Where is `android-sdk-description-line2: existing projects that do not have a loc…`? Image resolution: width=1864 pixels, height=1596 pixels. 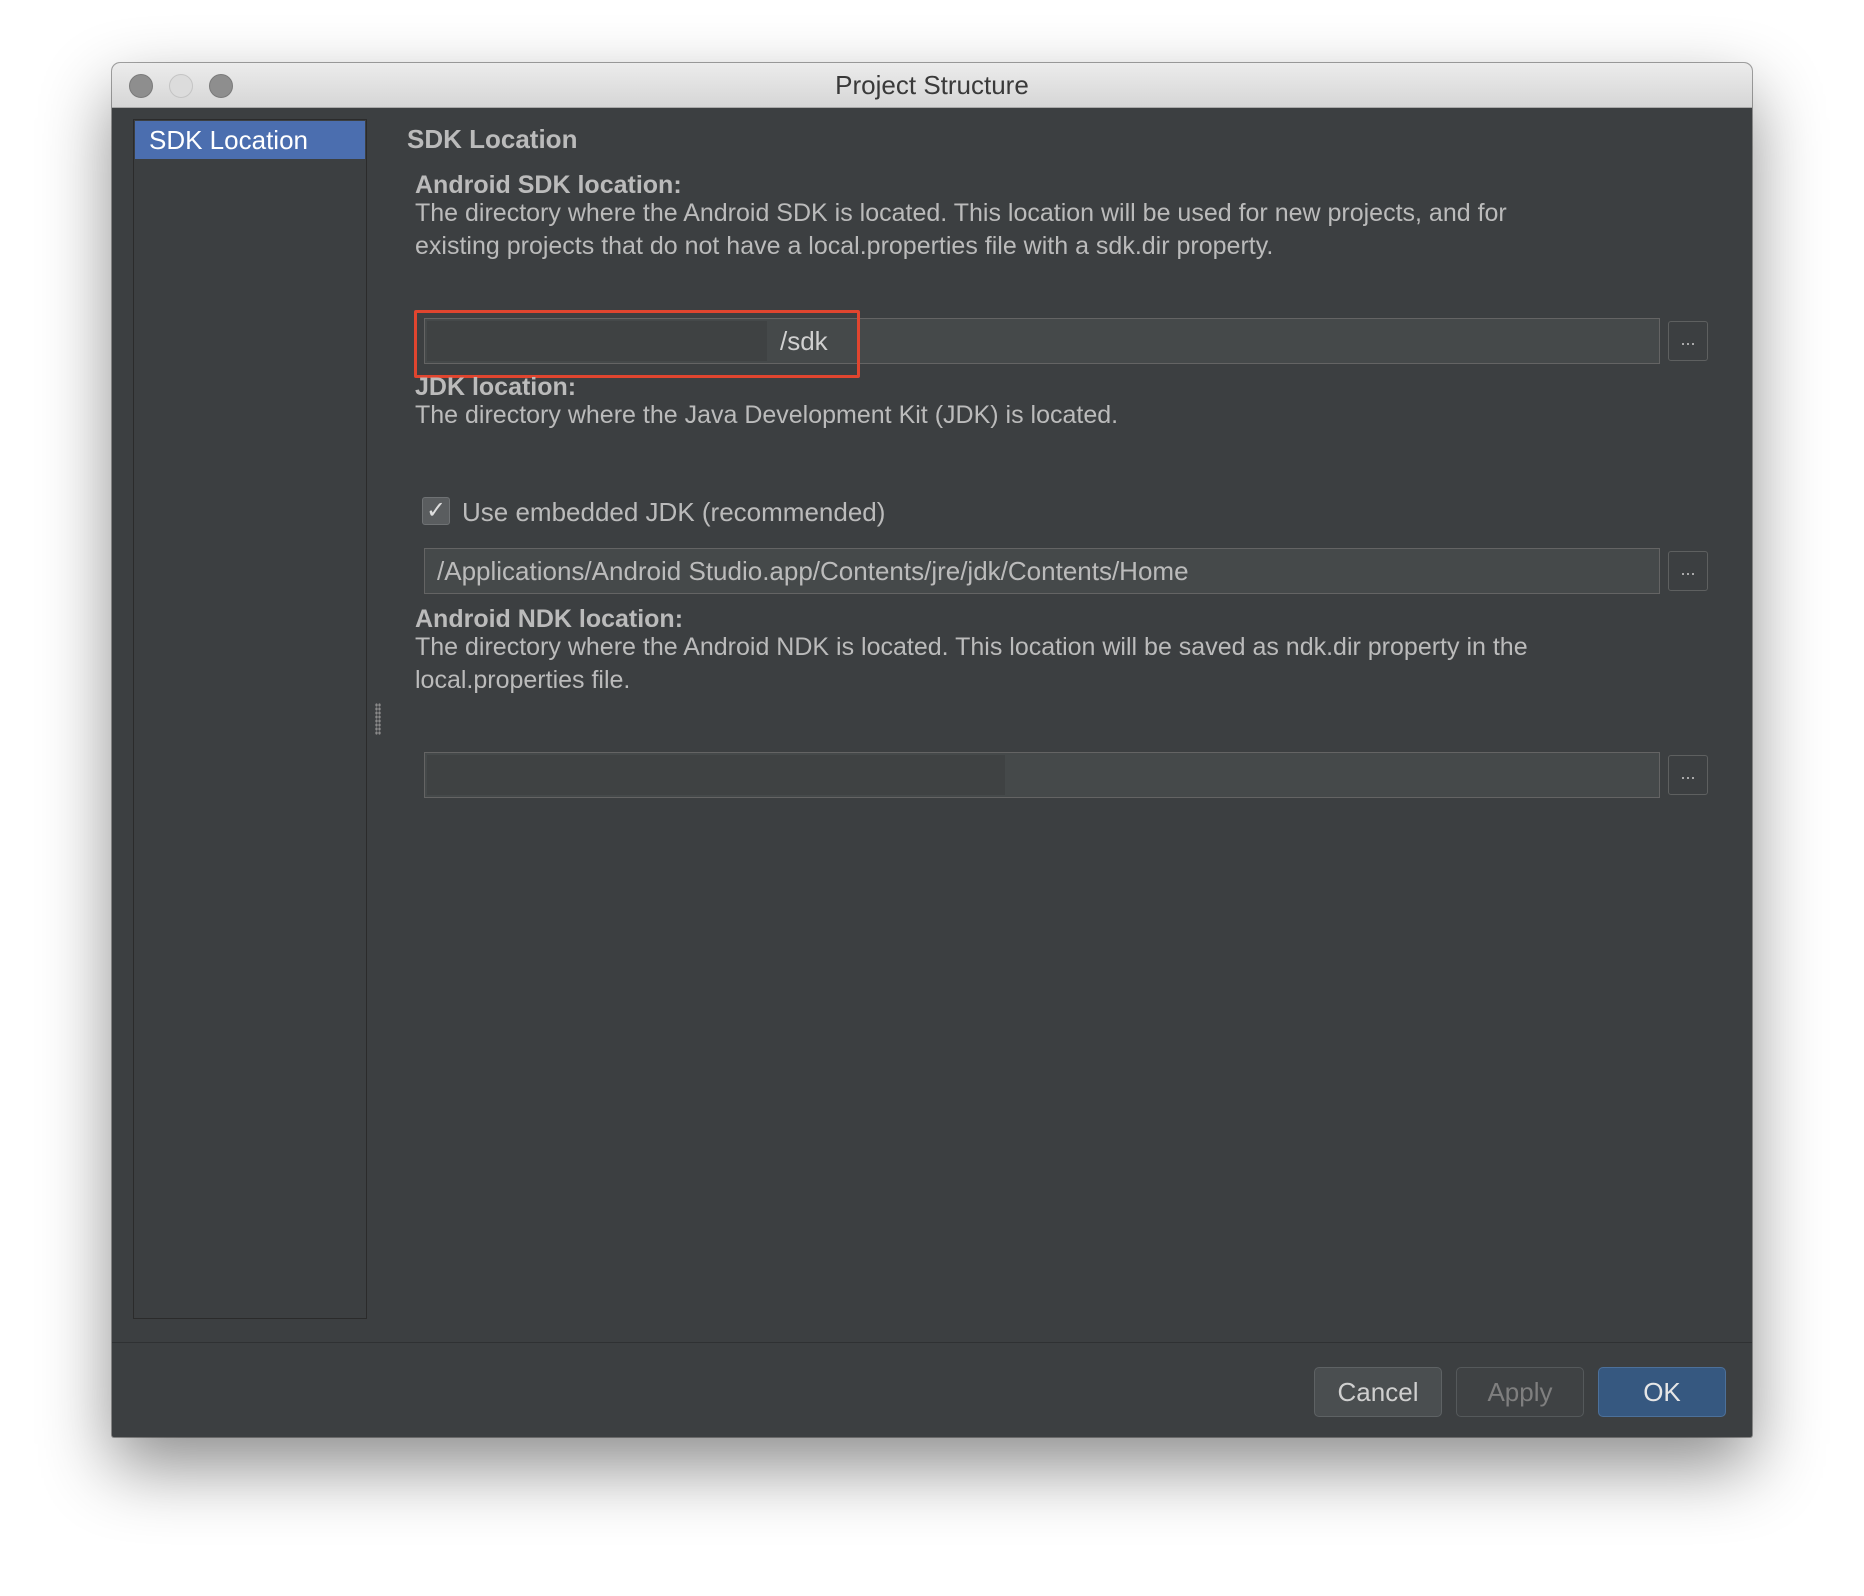 android-sdk-description-line2: existing projects that do not have a loc… is located at coordinates (844, 246).